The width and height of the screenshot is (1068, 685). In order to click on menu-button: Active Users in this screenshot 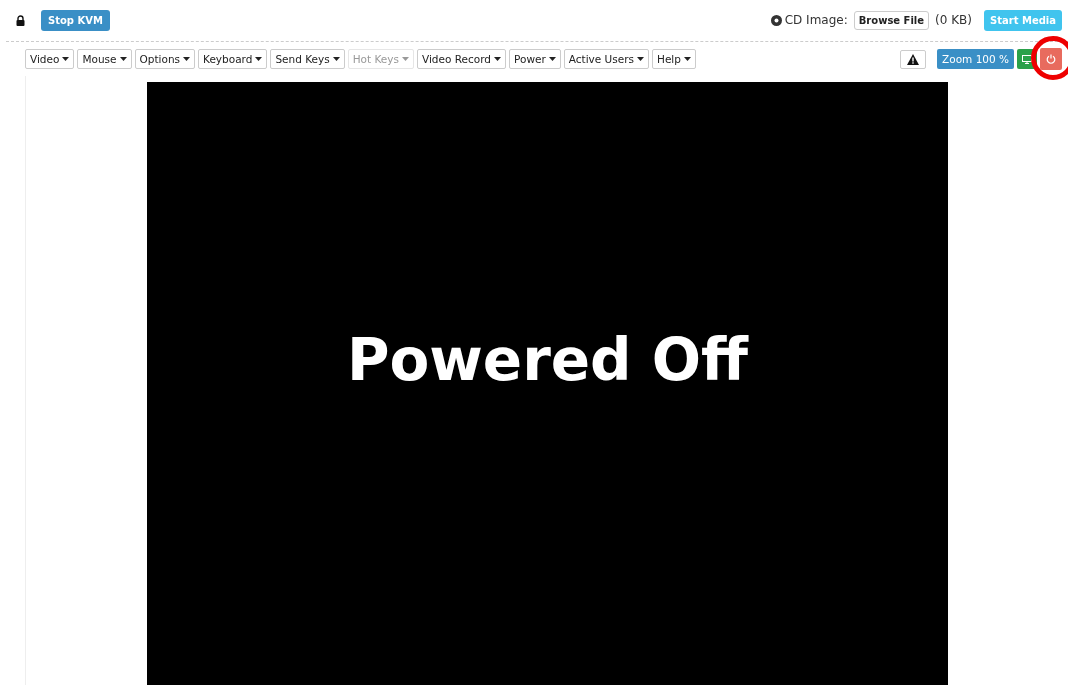, I will do `click(606, 59)`.